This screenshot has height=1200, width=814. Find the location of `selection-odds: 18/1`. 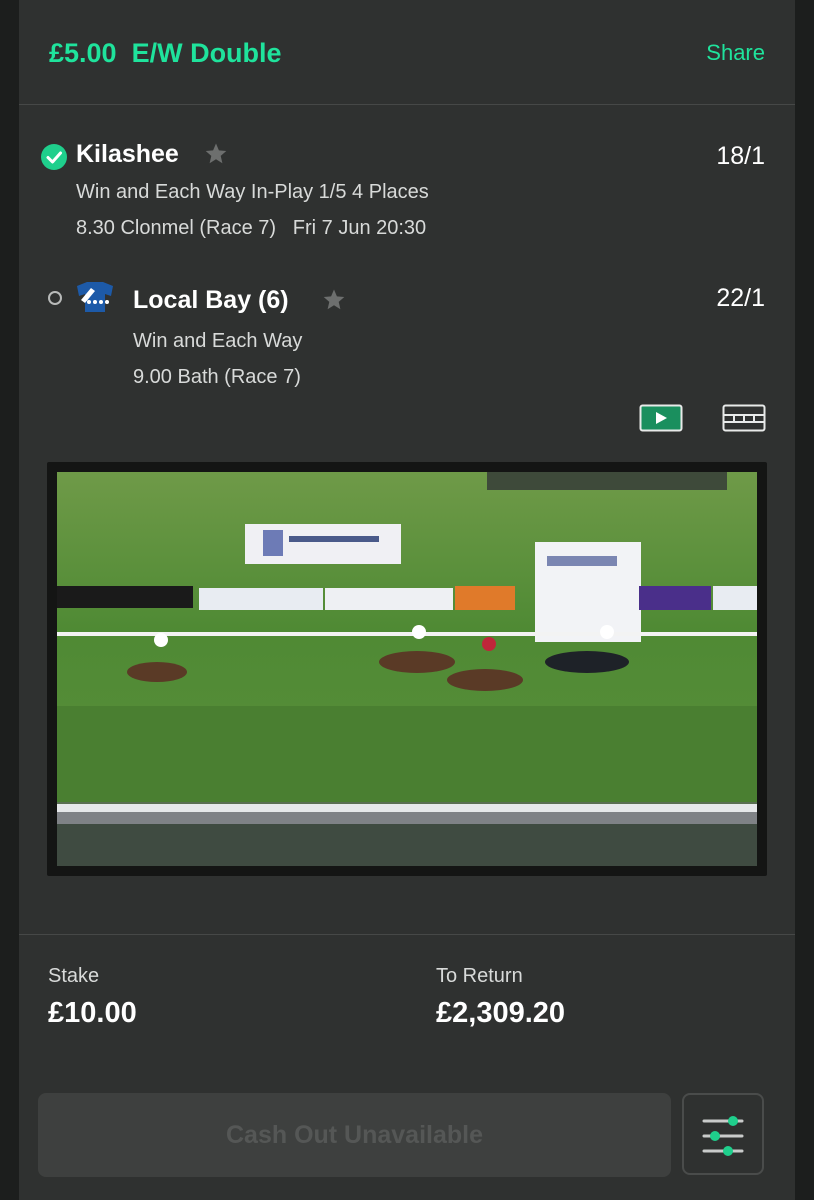

selection-odds: 18/1 is located at coordinates (740, 156).